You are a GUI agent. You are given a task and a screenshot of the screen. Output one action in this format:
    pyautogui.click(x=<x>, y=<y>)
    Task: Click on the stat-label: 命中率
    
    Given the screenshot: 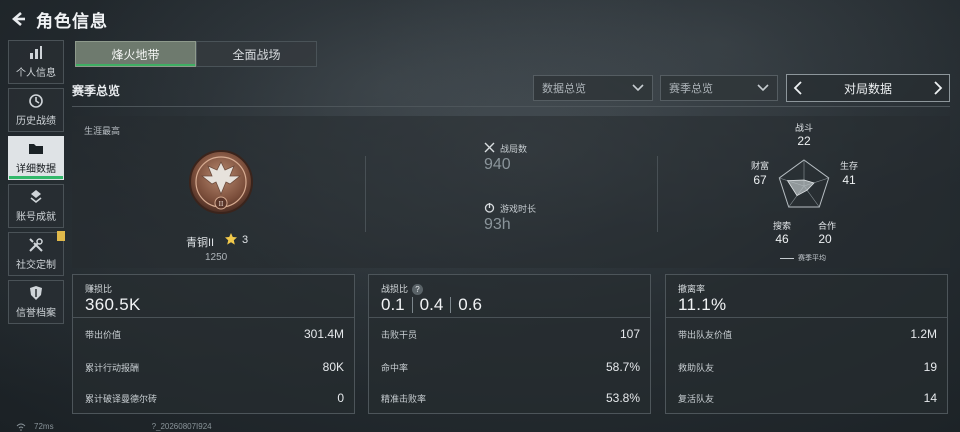 What is the action you would take?
    pyautogui.click(x=395, y=367)
    